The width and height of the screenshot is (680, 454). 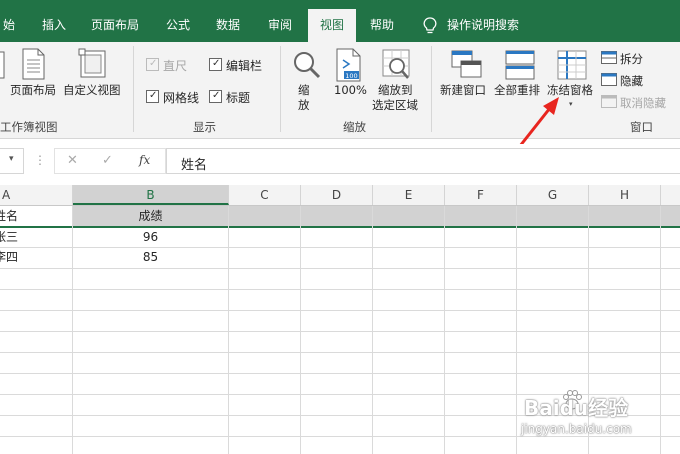 What do you see at coordinates (33, 90) in the screenshot?
I see `page-layout-view-button: 页面布局` at bounding box center [33, 90].